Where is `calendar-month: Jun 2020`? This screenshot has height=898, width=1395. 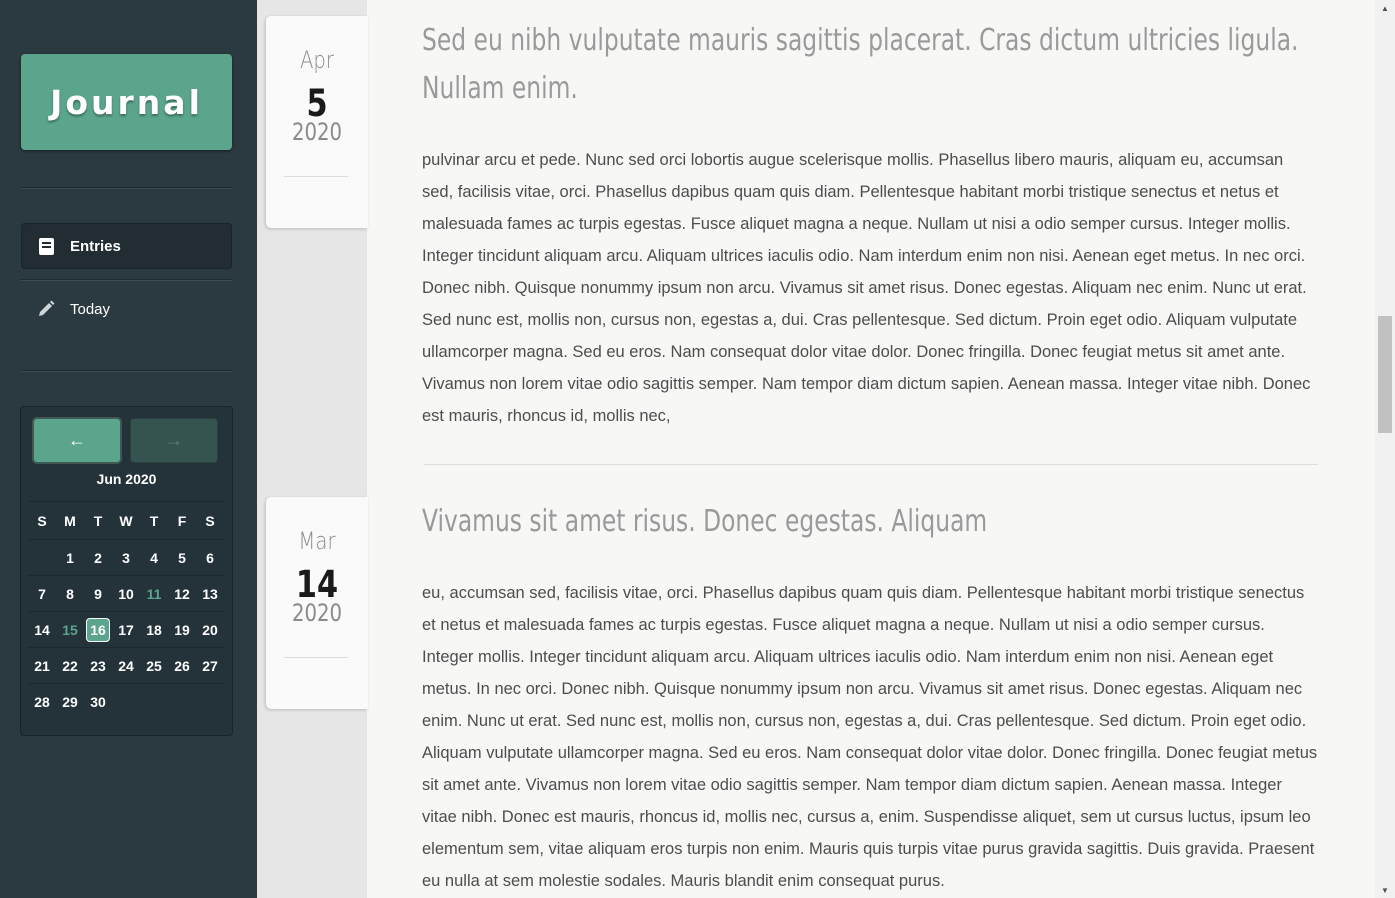
calendar-month: Jun 2020 is located at coordinates (126, 479).